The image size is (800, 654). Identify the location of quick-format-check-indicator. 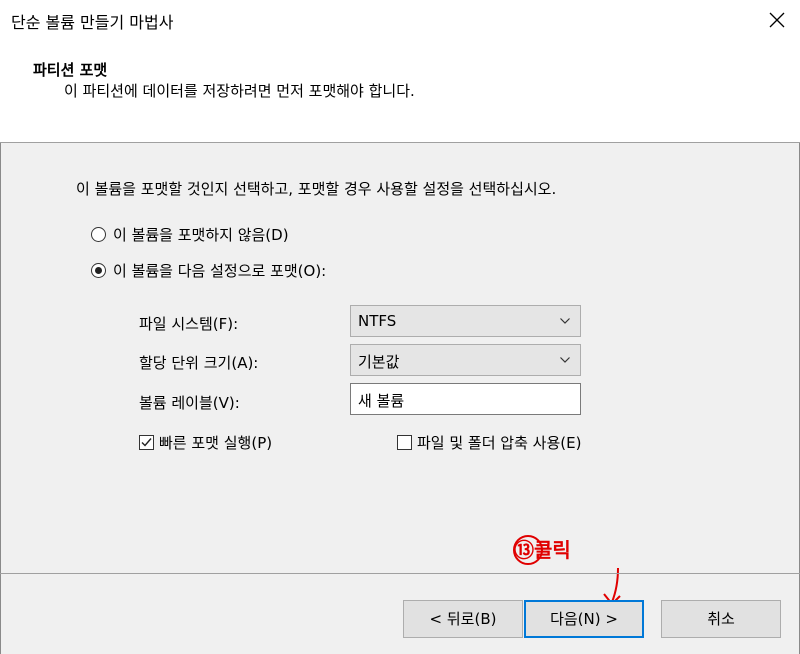
(146, 442).